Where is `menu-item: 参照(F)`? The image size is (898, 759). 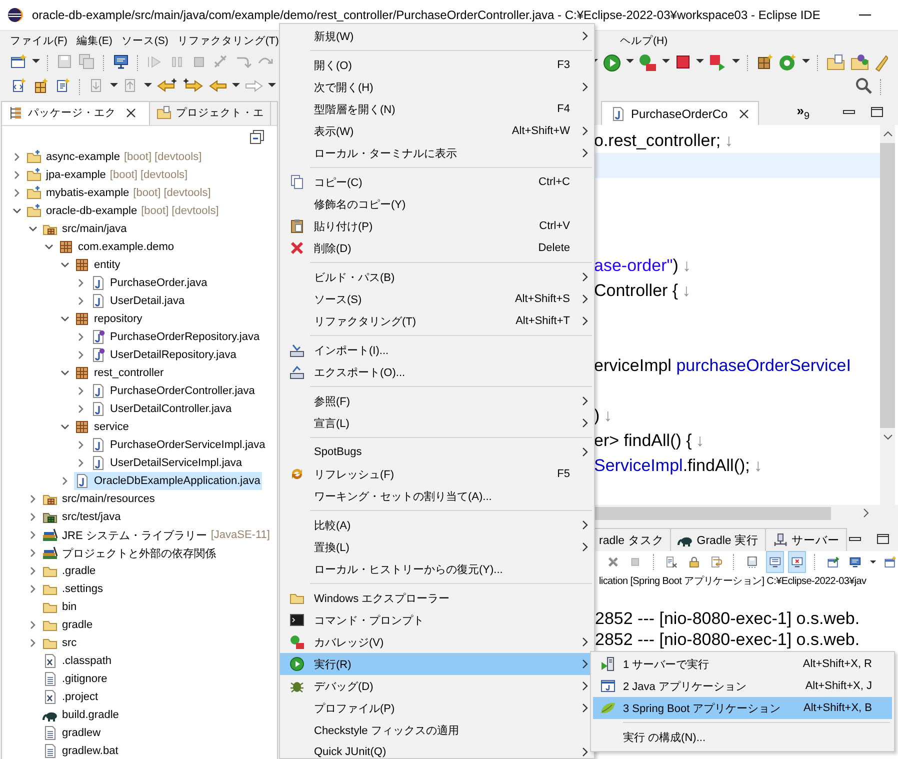 menu-item: 参照(F) is located at coordinates (437, 401).